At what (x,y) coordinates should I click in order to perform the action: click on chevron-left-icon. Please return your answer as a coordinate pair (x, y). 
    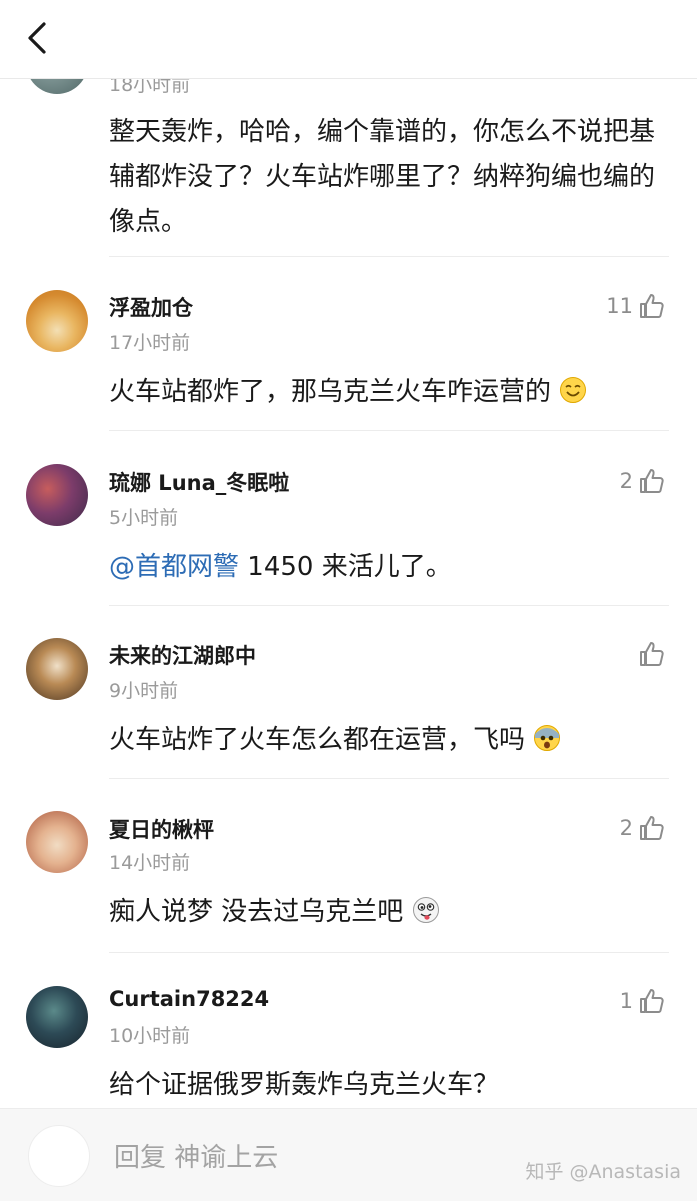
    Looking at the image, I should click on (40, 42).